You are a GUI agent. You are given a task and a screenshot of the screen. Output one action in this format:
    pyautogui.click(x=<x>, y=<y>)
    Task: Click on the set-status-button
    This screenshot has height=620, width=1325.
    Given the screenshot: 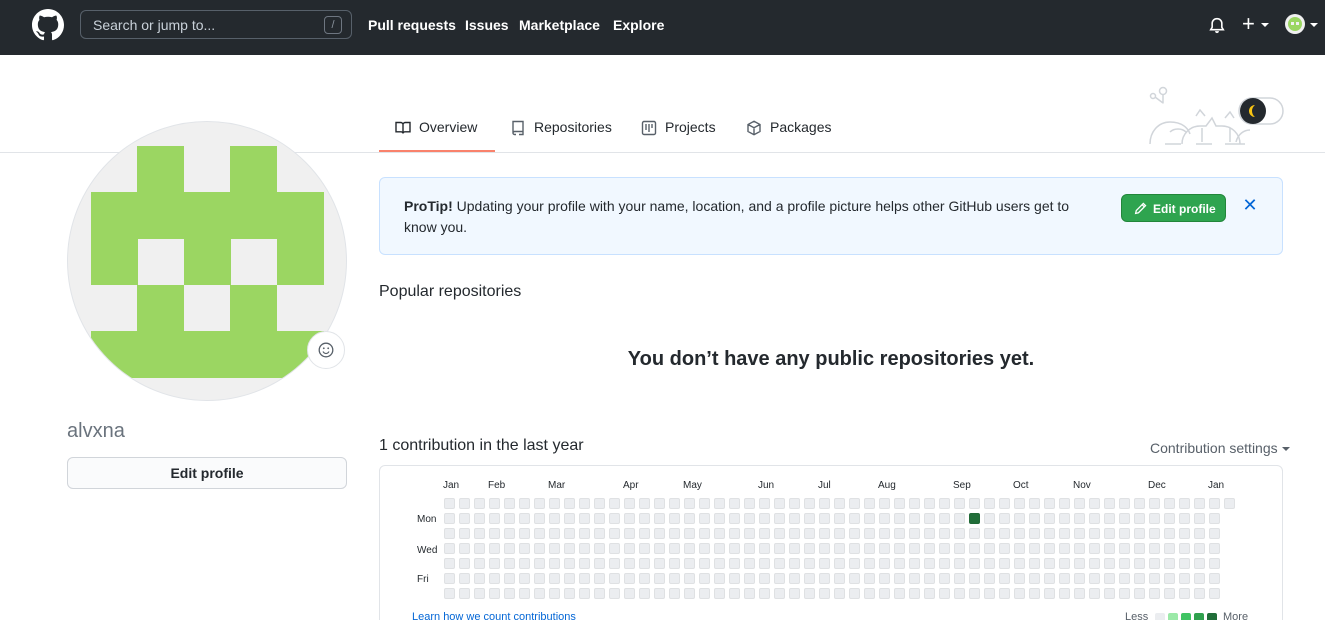 What is the action you would take?
    pyautogui.click(x=326, y=350)
    